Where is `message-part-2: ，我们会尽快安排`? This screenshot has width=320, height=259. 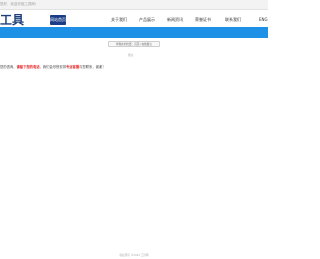
message-part-2: ，我们会尽快安排 is located at coordinates (52, 67).